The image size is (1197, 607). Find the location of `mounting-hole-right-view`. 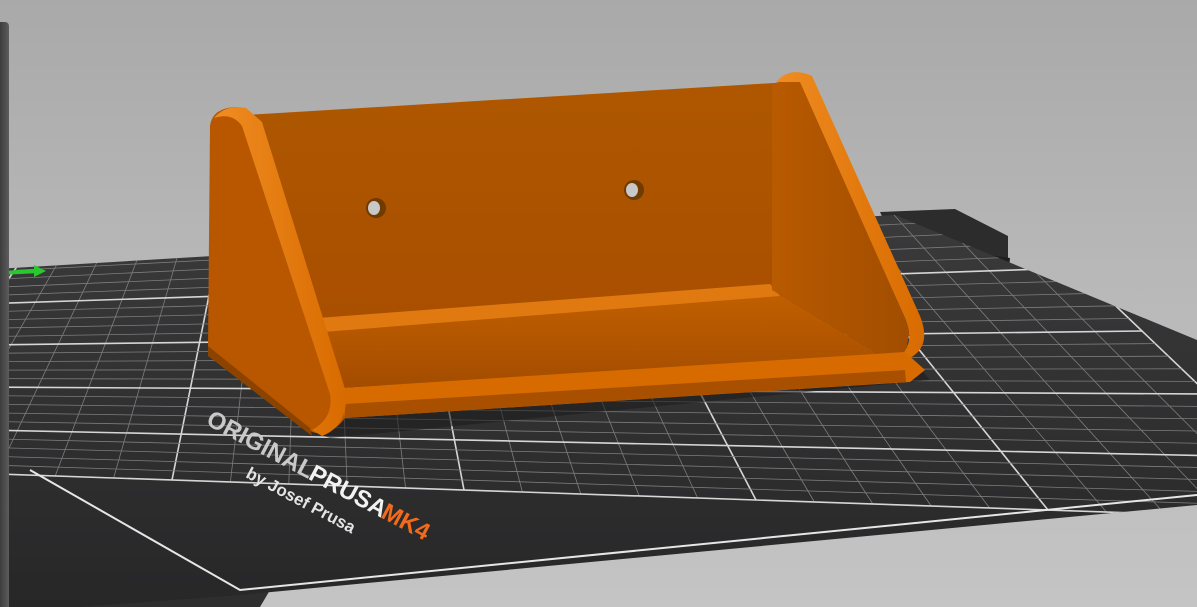

mounting-hole-right-view is located at coordinates (632, 190).